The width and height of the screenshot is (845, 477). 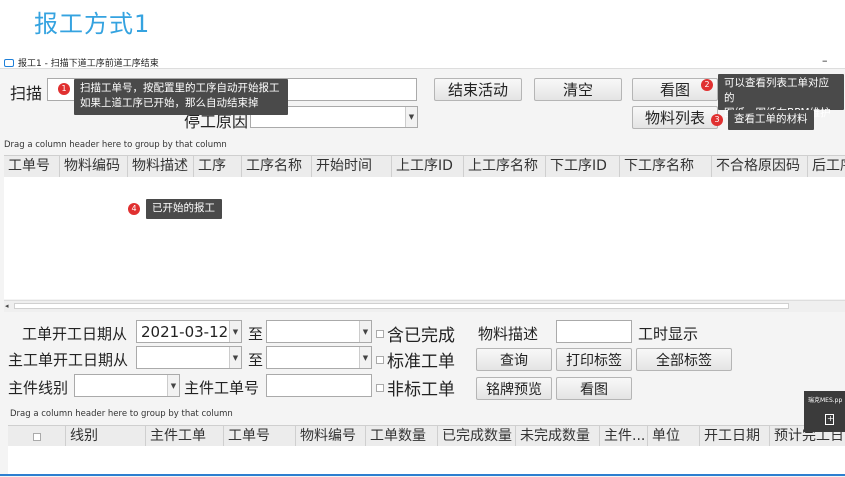 I want to click on main-wo-end-date-picker: ▼, so click(x=319, y=357).